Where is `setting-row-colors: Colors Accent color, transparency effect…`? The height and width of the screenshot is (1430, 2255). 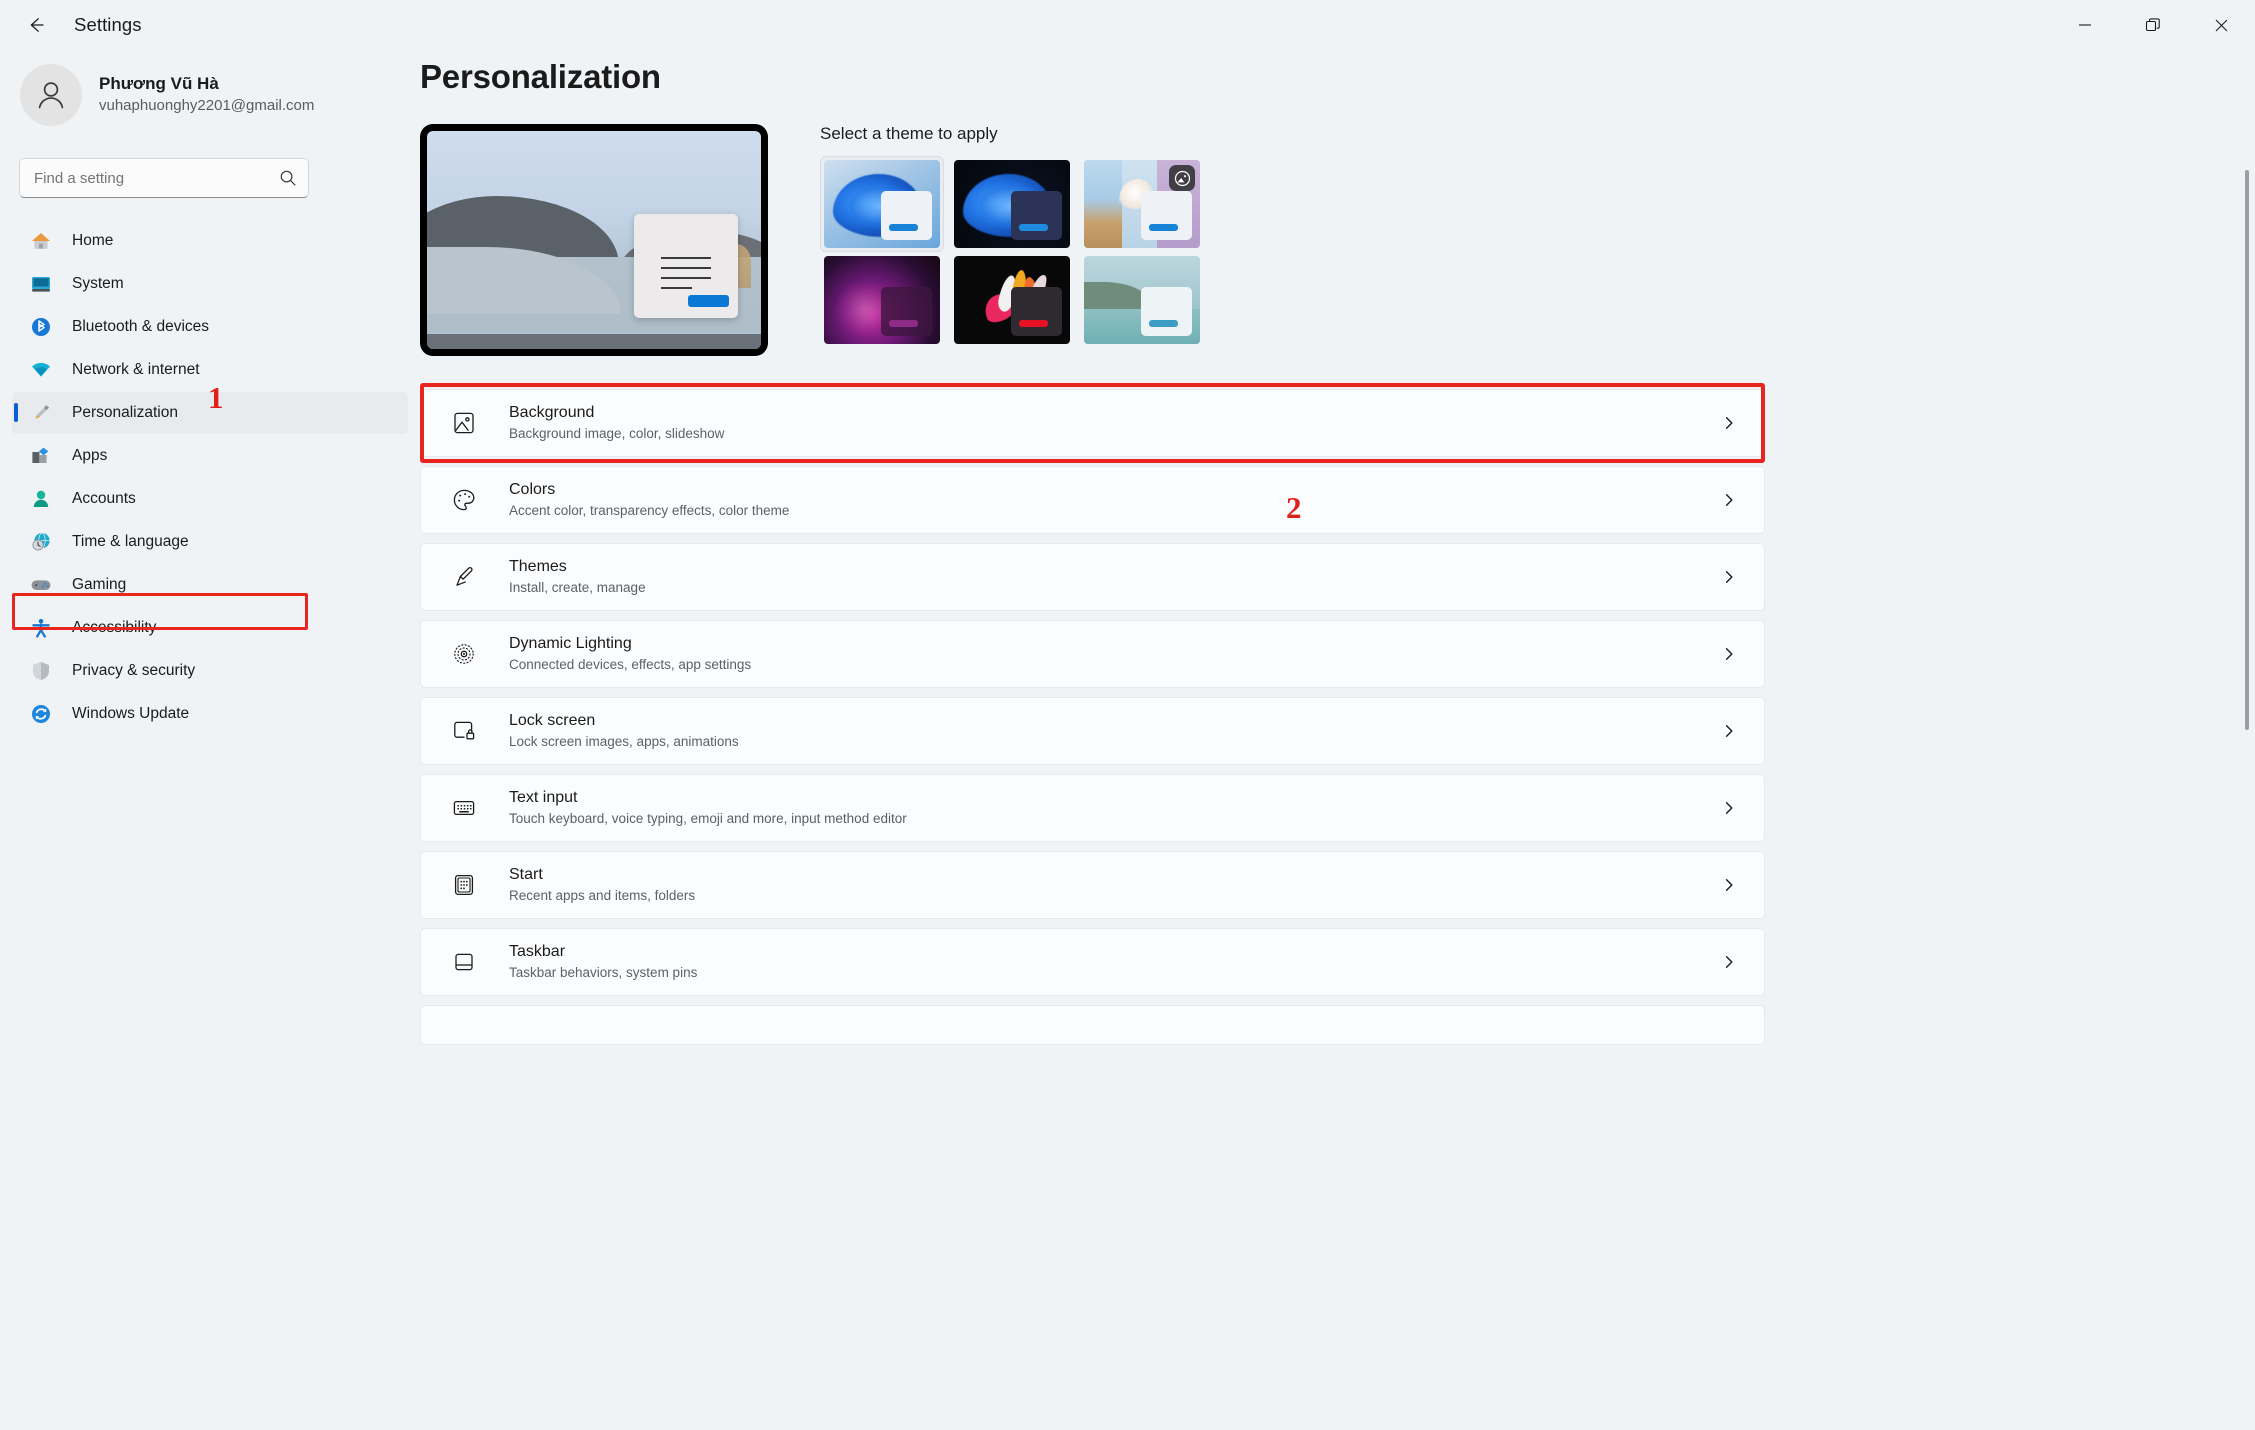
setting-row-colors: Colors Accent color, transparency effect… is located at coordinates (1092, 500).